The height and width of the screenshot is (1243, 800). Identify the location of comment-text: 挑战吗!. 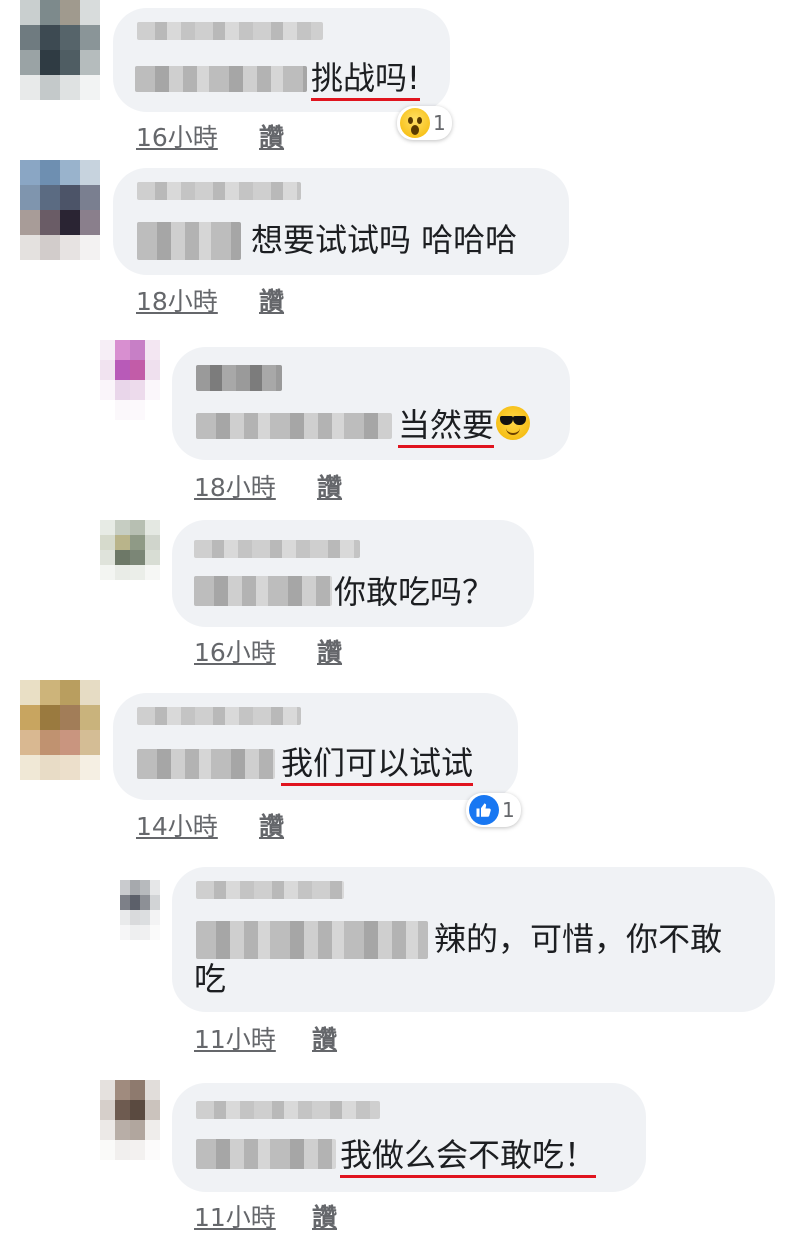
(365, 80).